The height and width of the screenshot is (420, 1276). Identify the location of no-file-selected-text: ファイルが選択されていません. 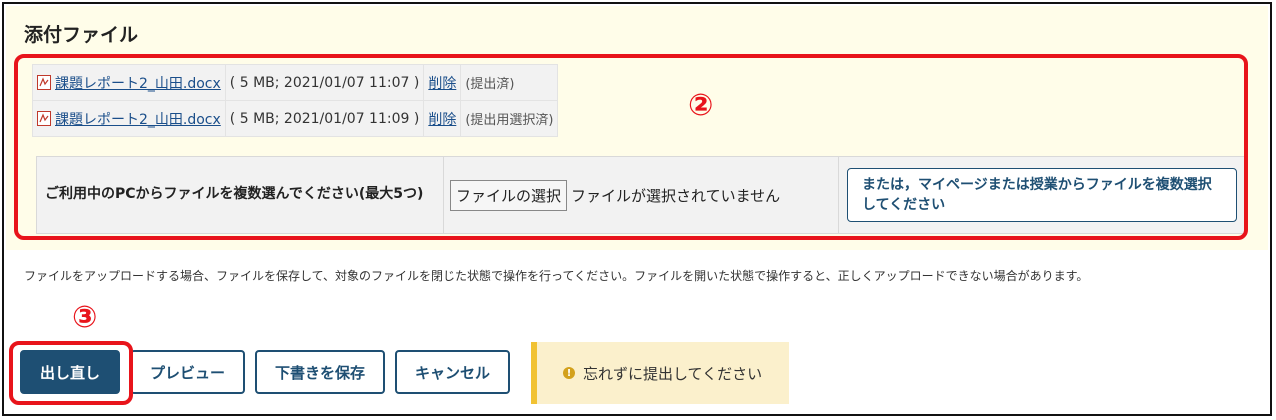
(676, 195).